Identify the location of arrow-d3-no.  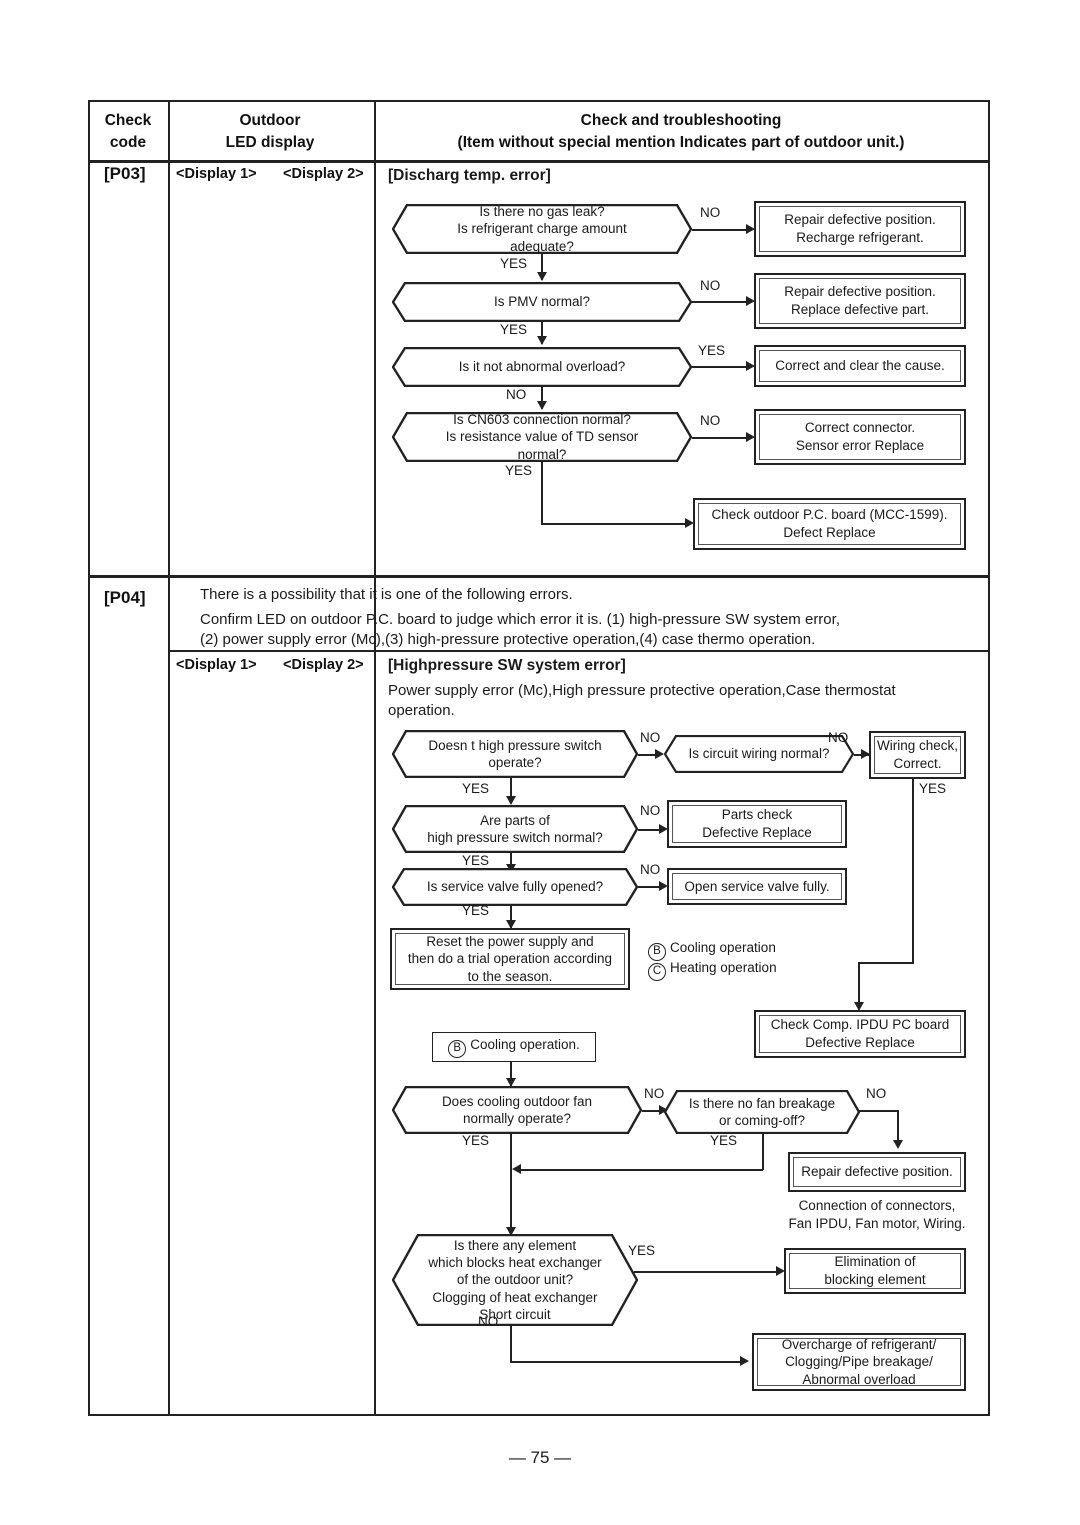
(542, 405).